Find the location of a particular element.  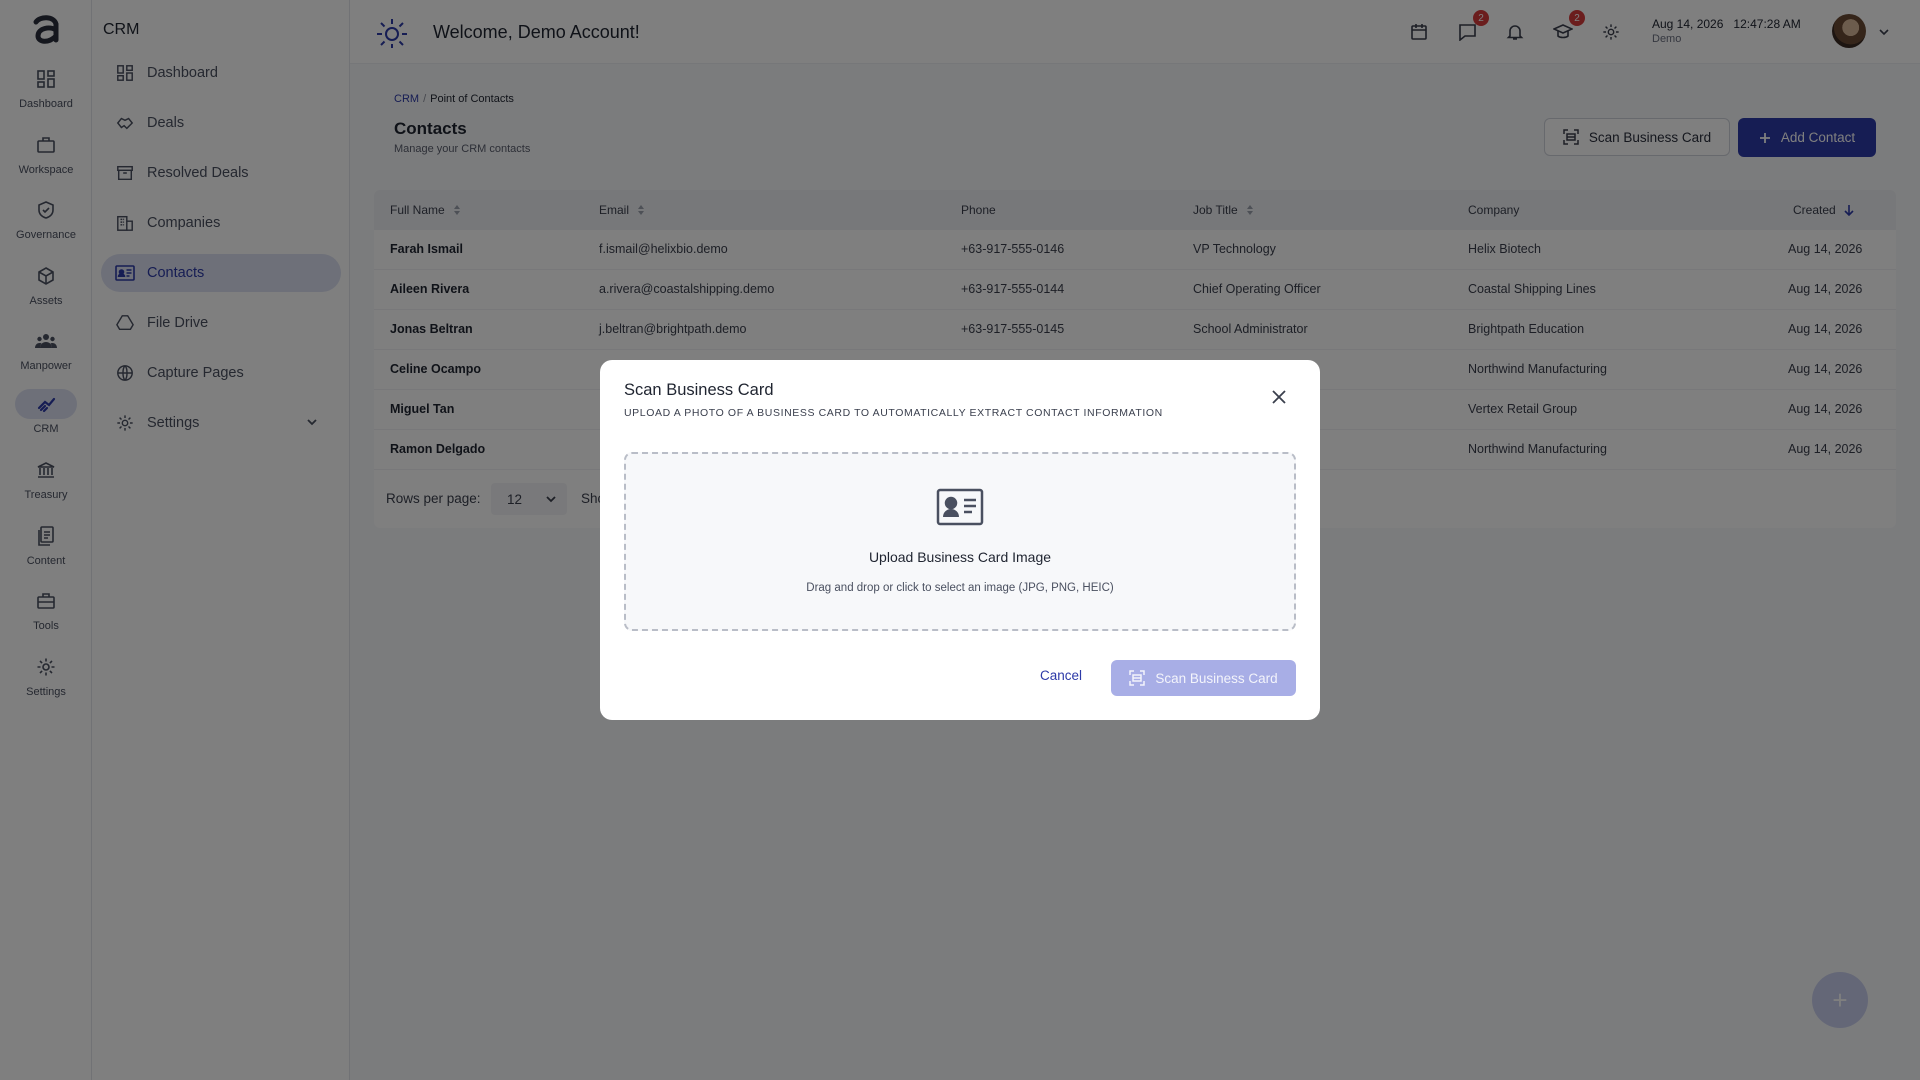

contact-card-icon is located at coordinates (960, 507).